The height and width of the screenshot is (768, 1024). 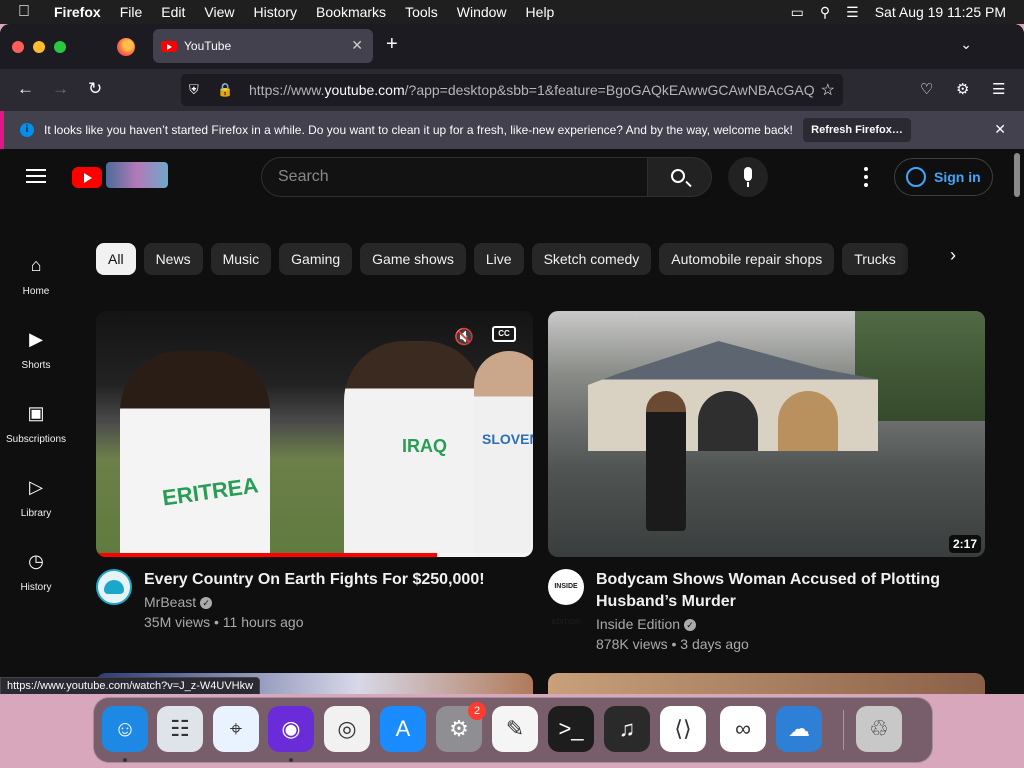 I want to click on menu-help: Help, so click(x=540, y=12).